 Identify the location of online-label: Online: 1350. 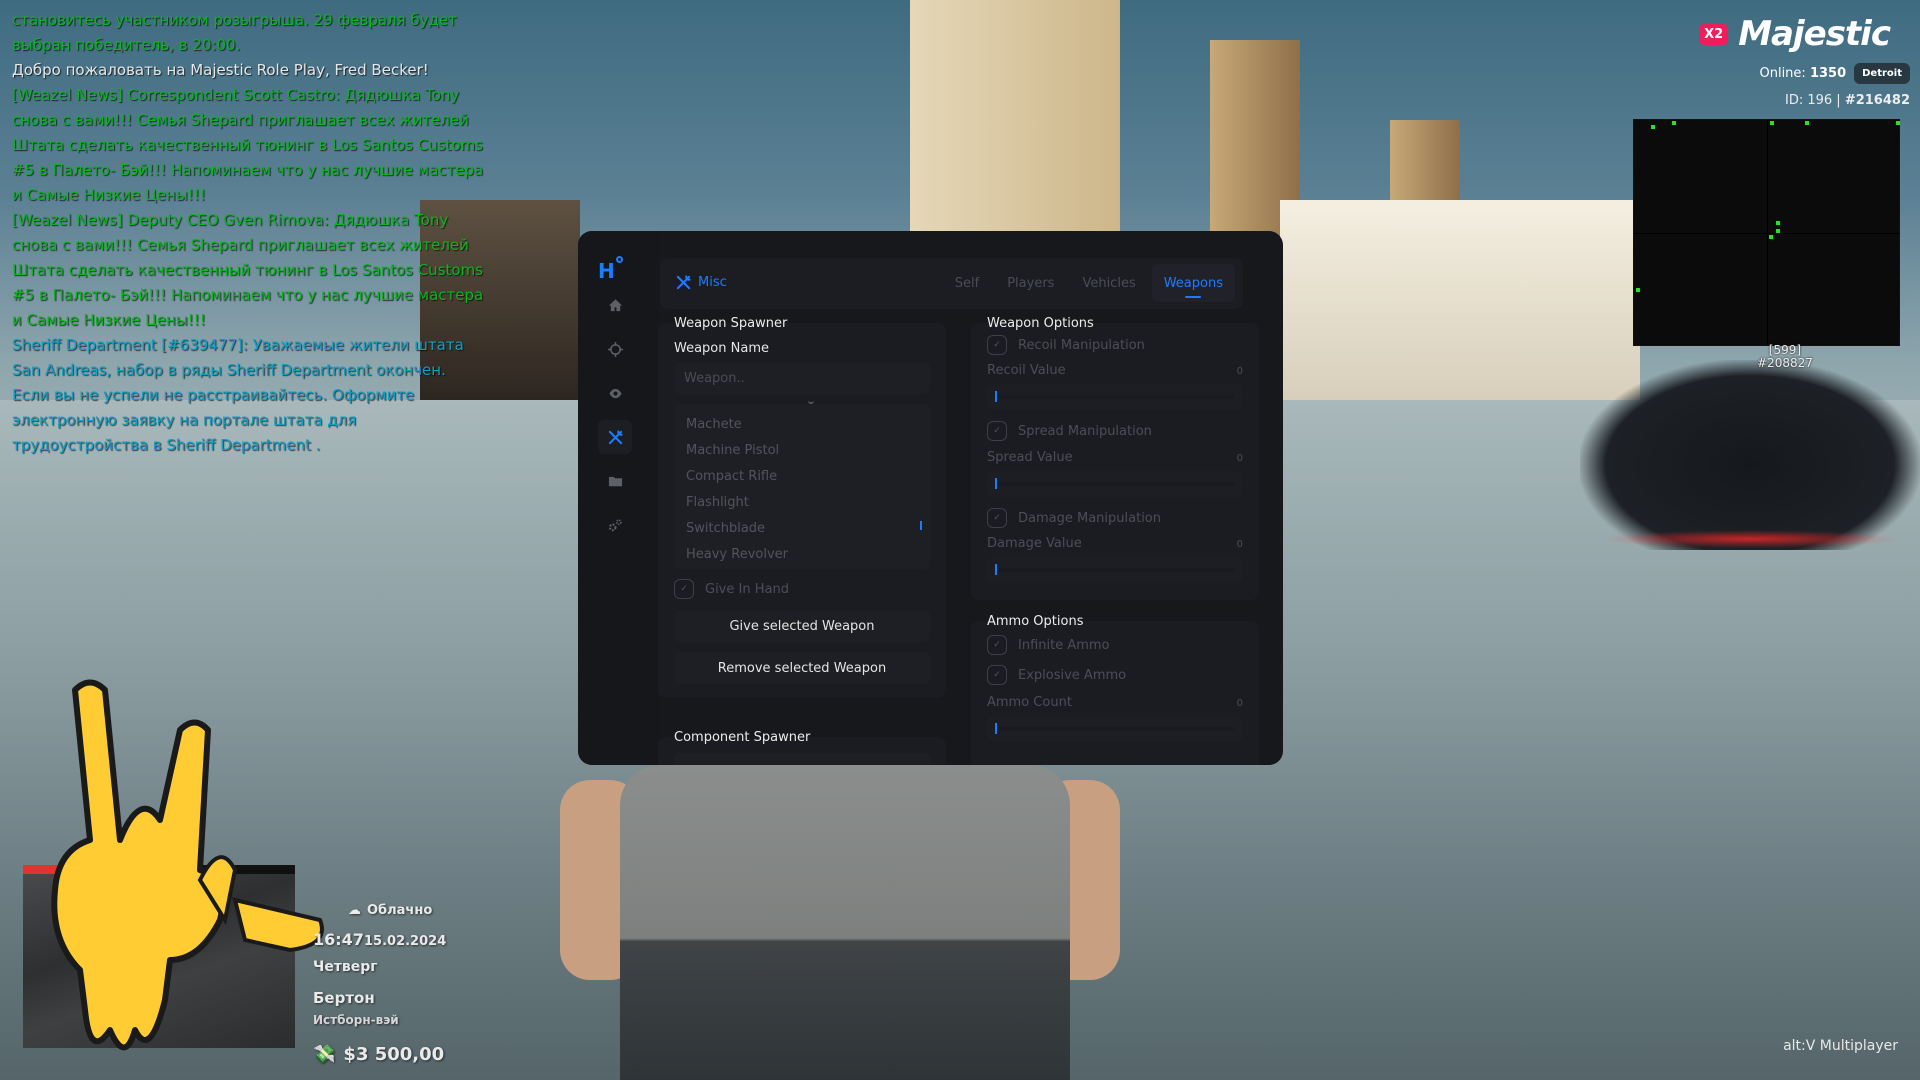
(1803, 73).